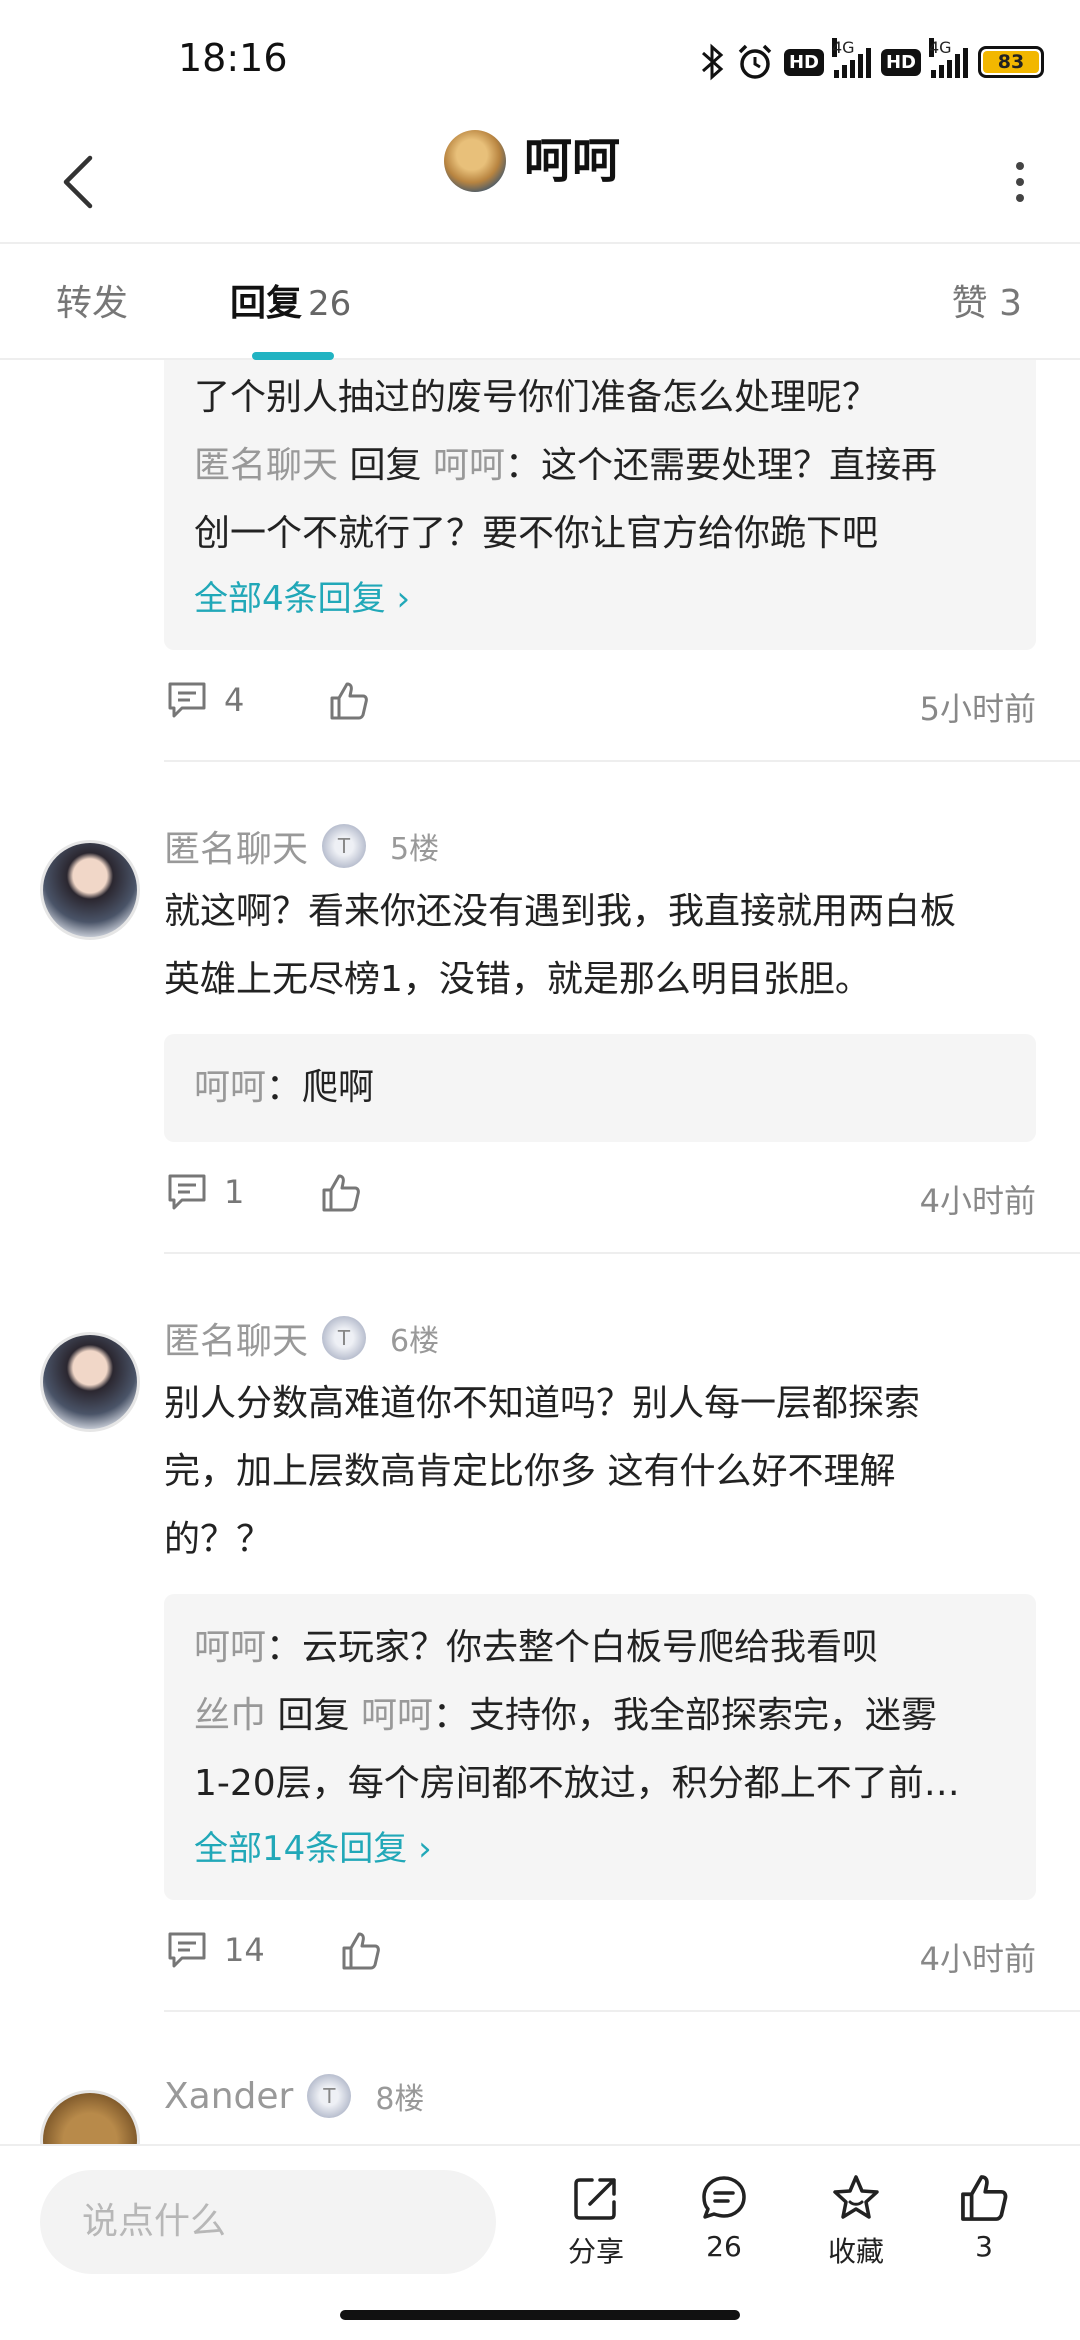  I want to click on comments-button: 26, so click(724, 2217).